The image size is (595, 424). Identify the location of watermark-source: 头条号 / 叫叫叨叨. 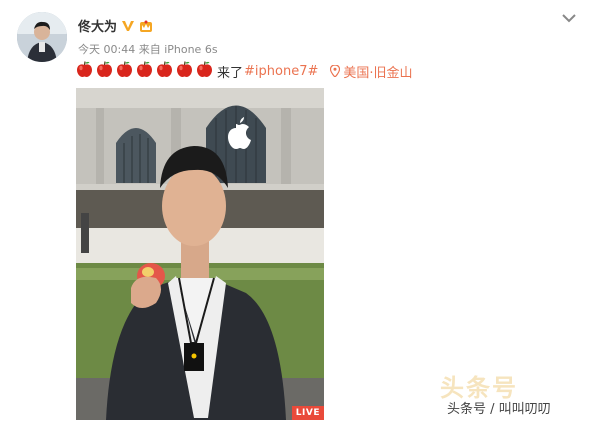
(499, 409).